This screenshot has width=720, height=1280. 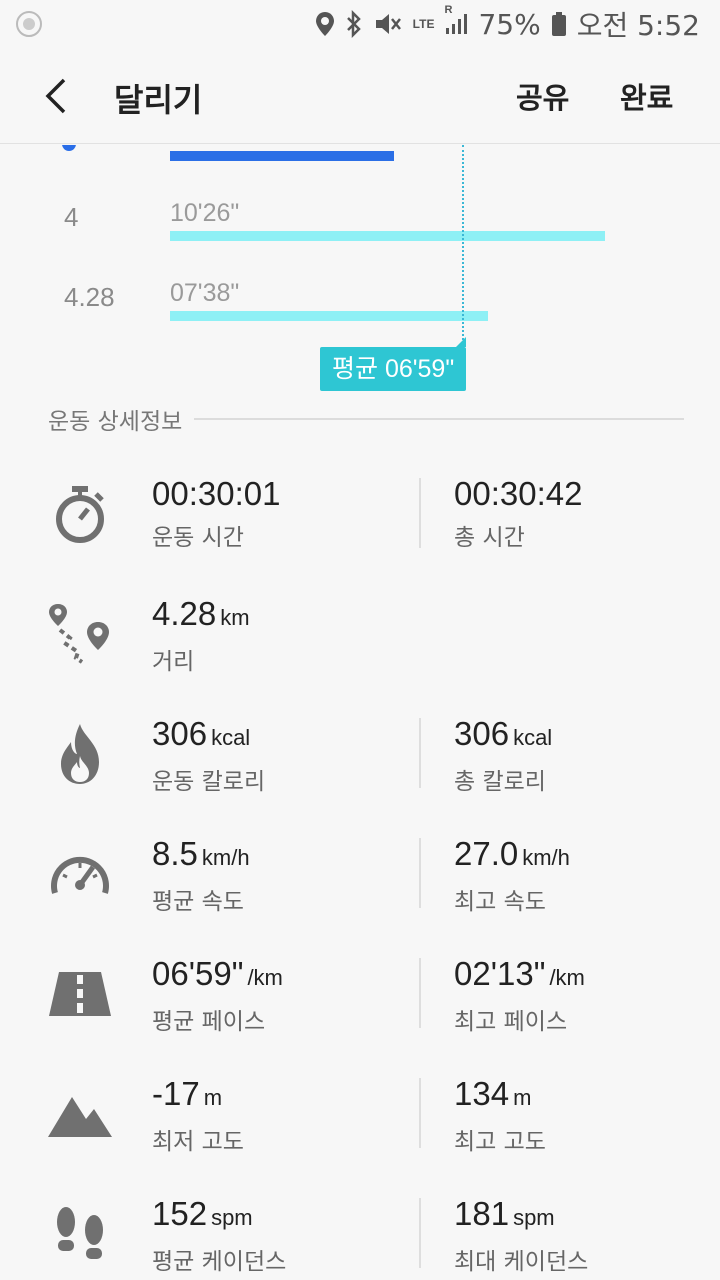 I want to click on status-bar: LTE R 75% 오전 5:52, so click(x=360, y=24).